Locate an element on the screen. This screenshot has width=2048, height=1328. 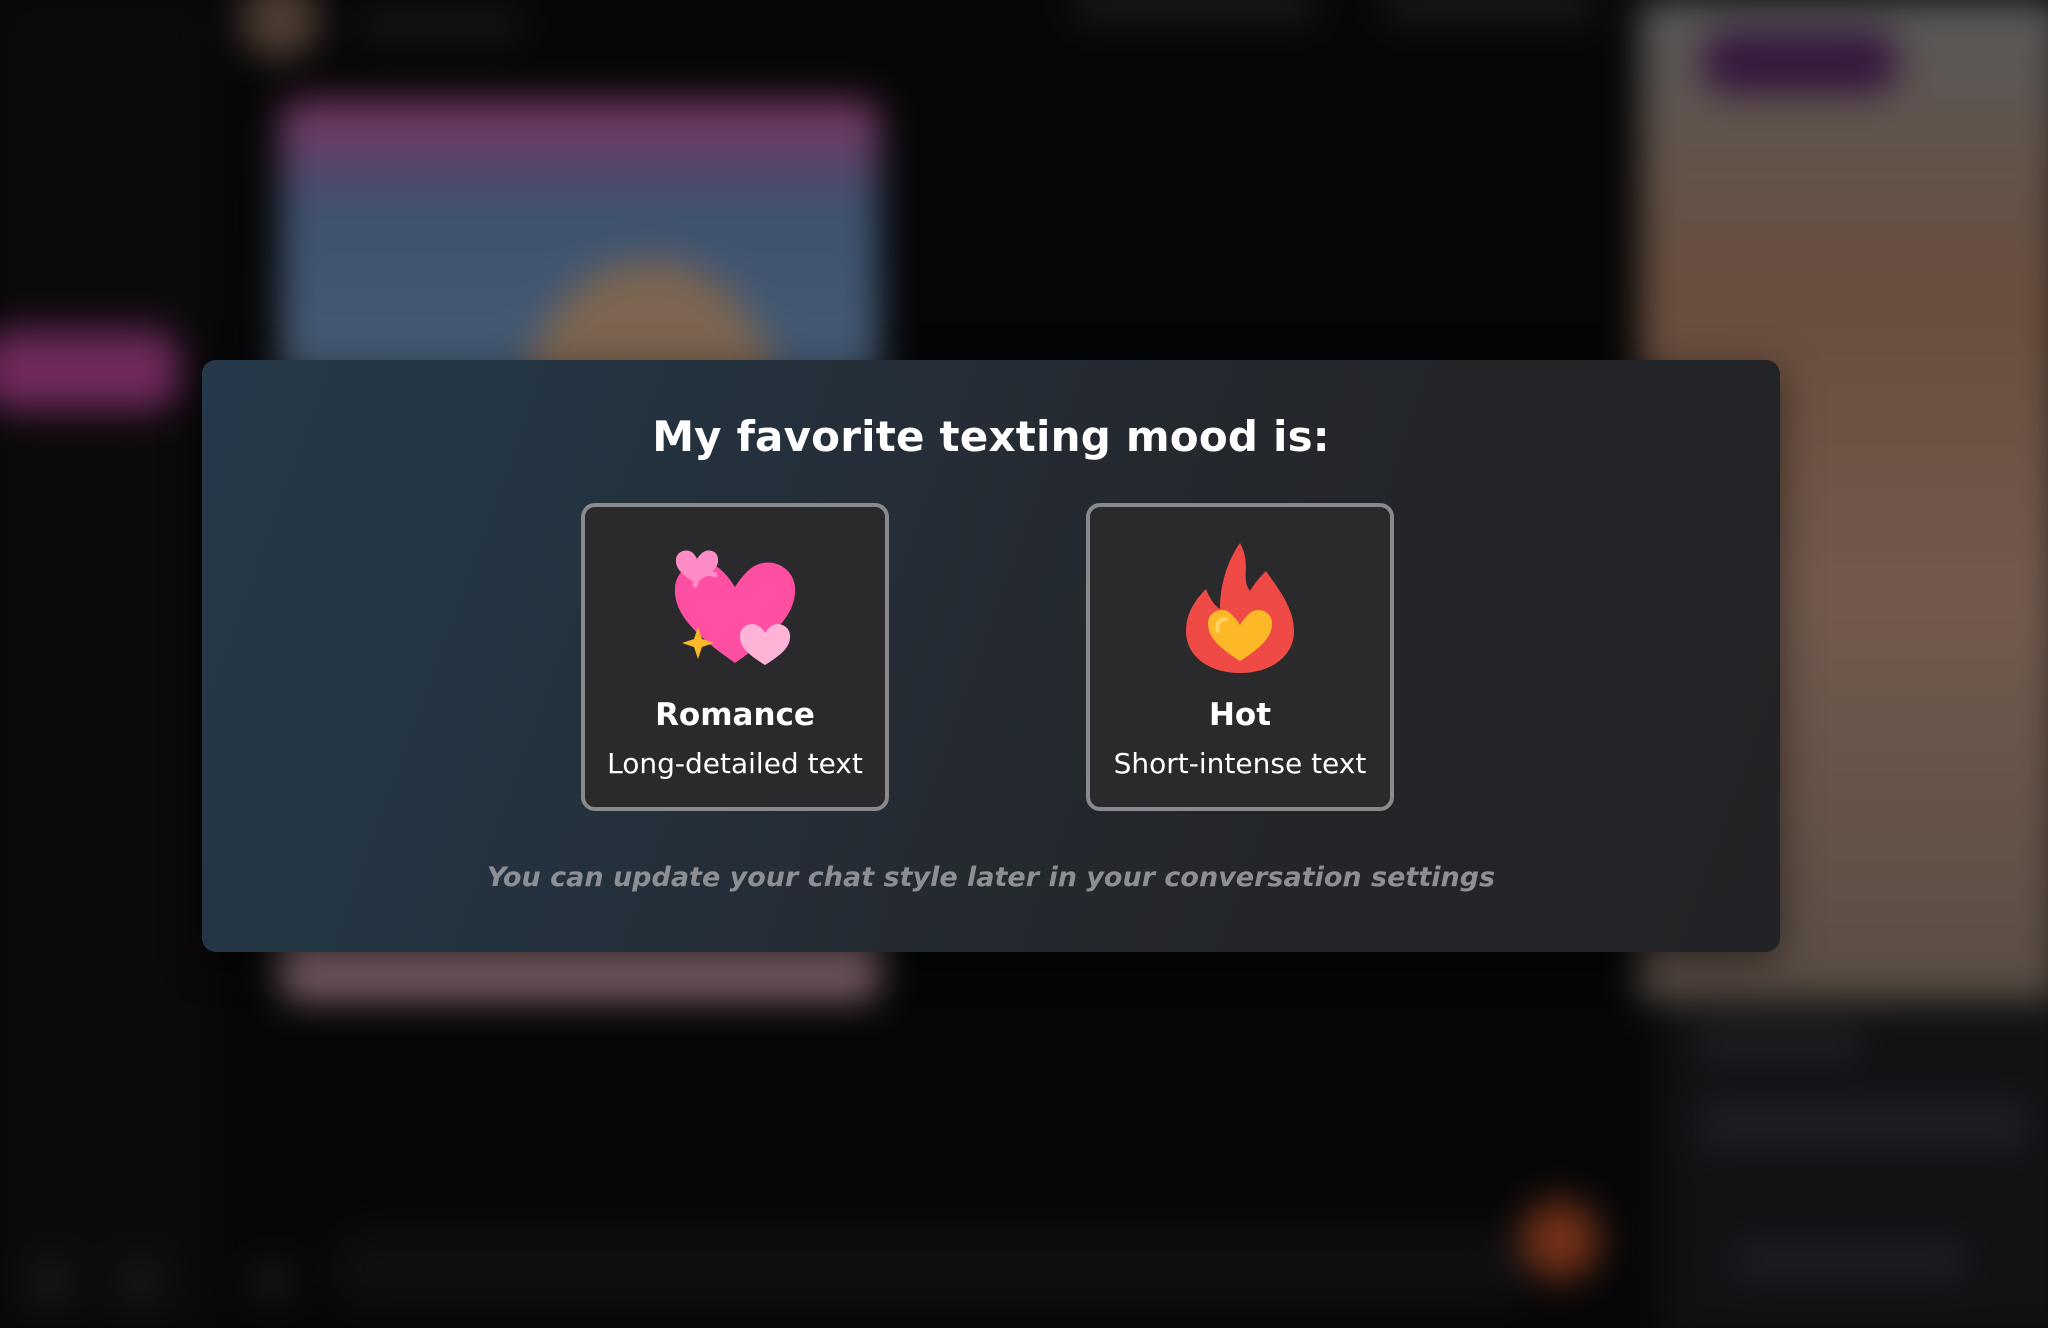
hot-option-card: Hot Short-intense text is located at coordinates (1240, 657).